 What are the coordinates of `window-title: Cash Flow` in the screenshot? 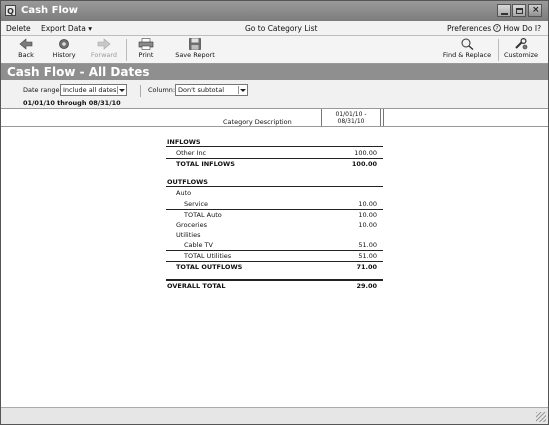 It's located at (50, 10).